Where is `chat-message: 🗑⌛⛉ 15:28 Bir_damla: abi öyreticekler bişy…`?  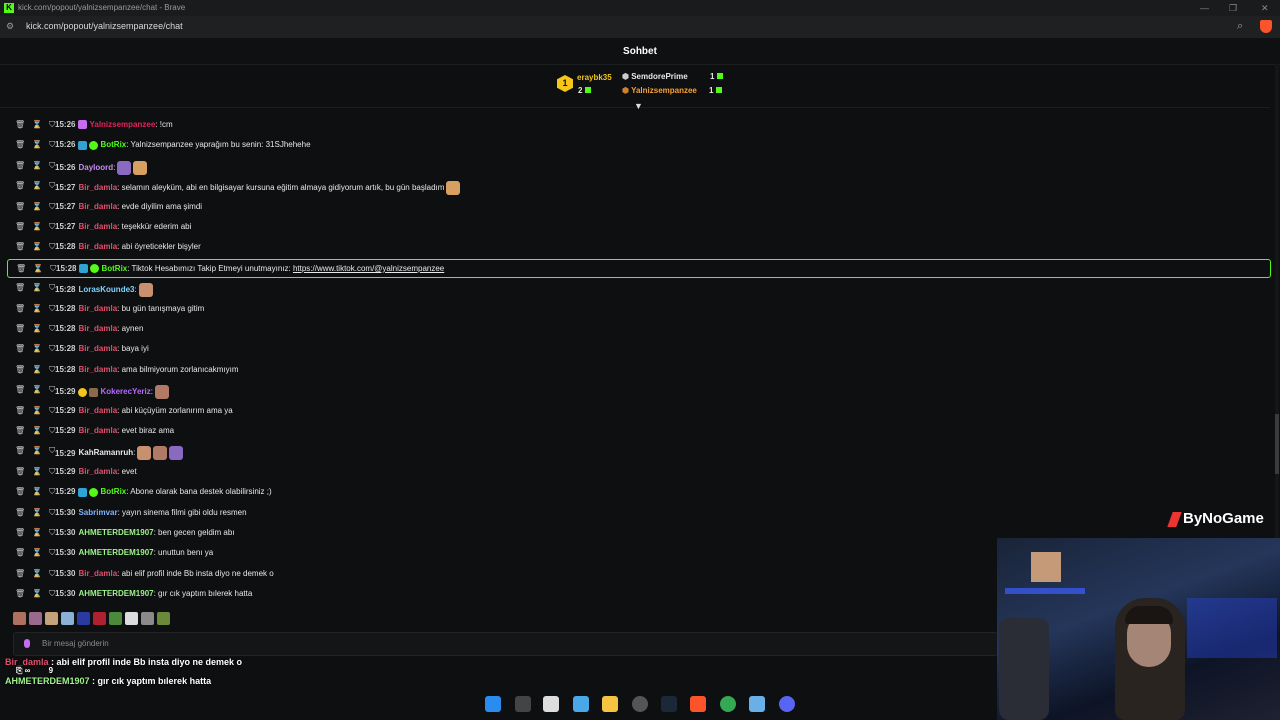 chat-message: 🗑⌛⛉ 15:28 Bir_damla: abi öyreticekler bişy… is located at coordinates (635, 247).